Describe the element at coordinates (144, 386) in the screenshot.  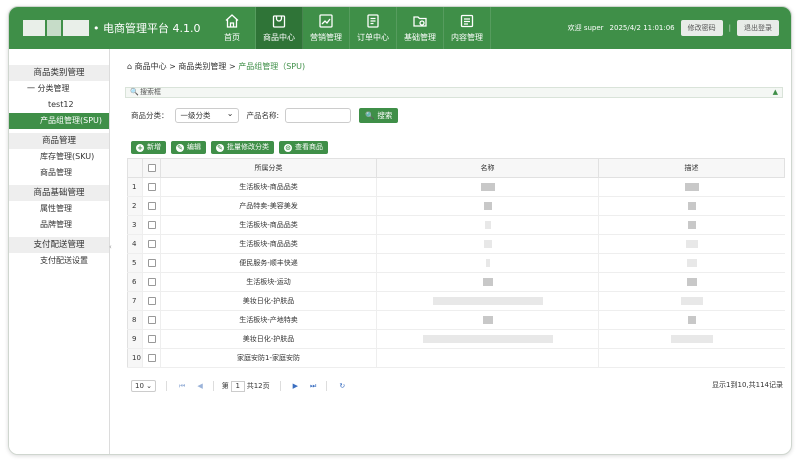
I see `page-size-select: 10 ⌄` at that location.